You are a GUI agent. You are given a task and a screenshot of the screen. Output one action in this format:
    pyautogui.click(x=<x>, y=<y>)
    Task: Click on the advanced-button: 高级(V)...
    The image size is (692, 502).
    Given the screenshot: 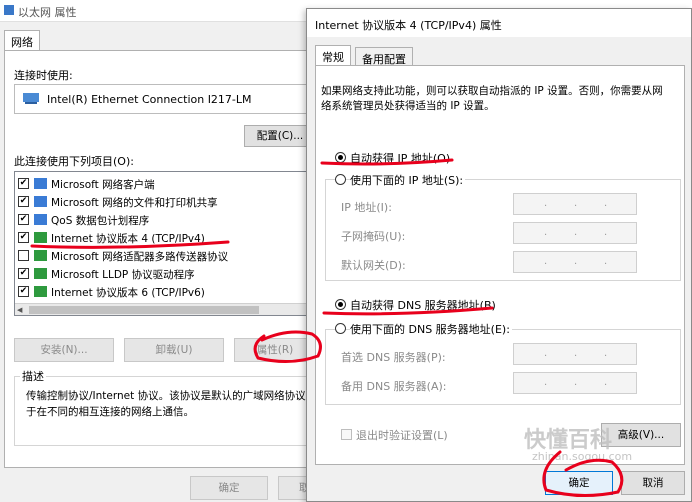 What is the action you would take?
    pyautogui.click(x=641, y=435)
    